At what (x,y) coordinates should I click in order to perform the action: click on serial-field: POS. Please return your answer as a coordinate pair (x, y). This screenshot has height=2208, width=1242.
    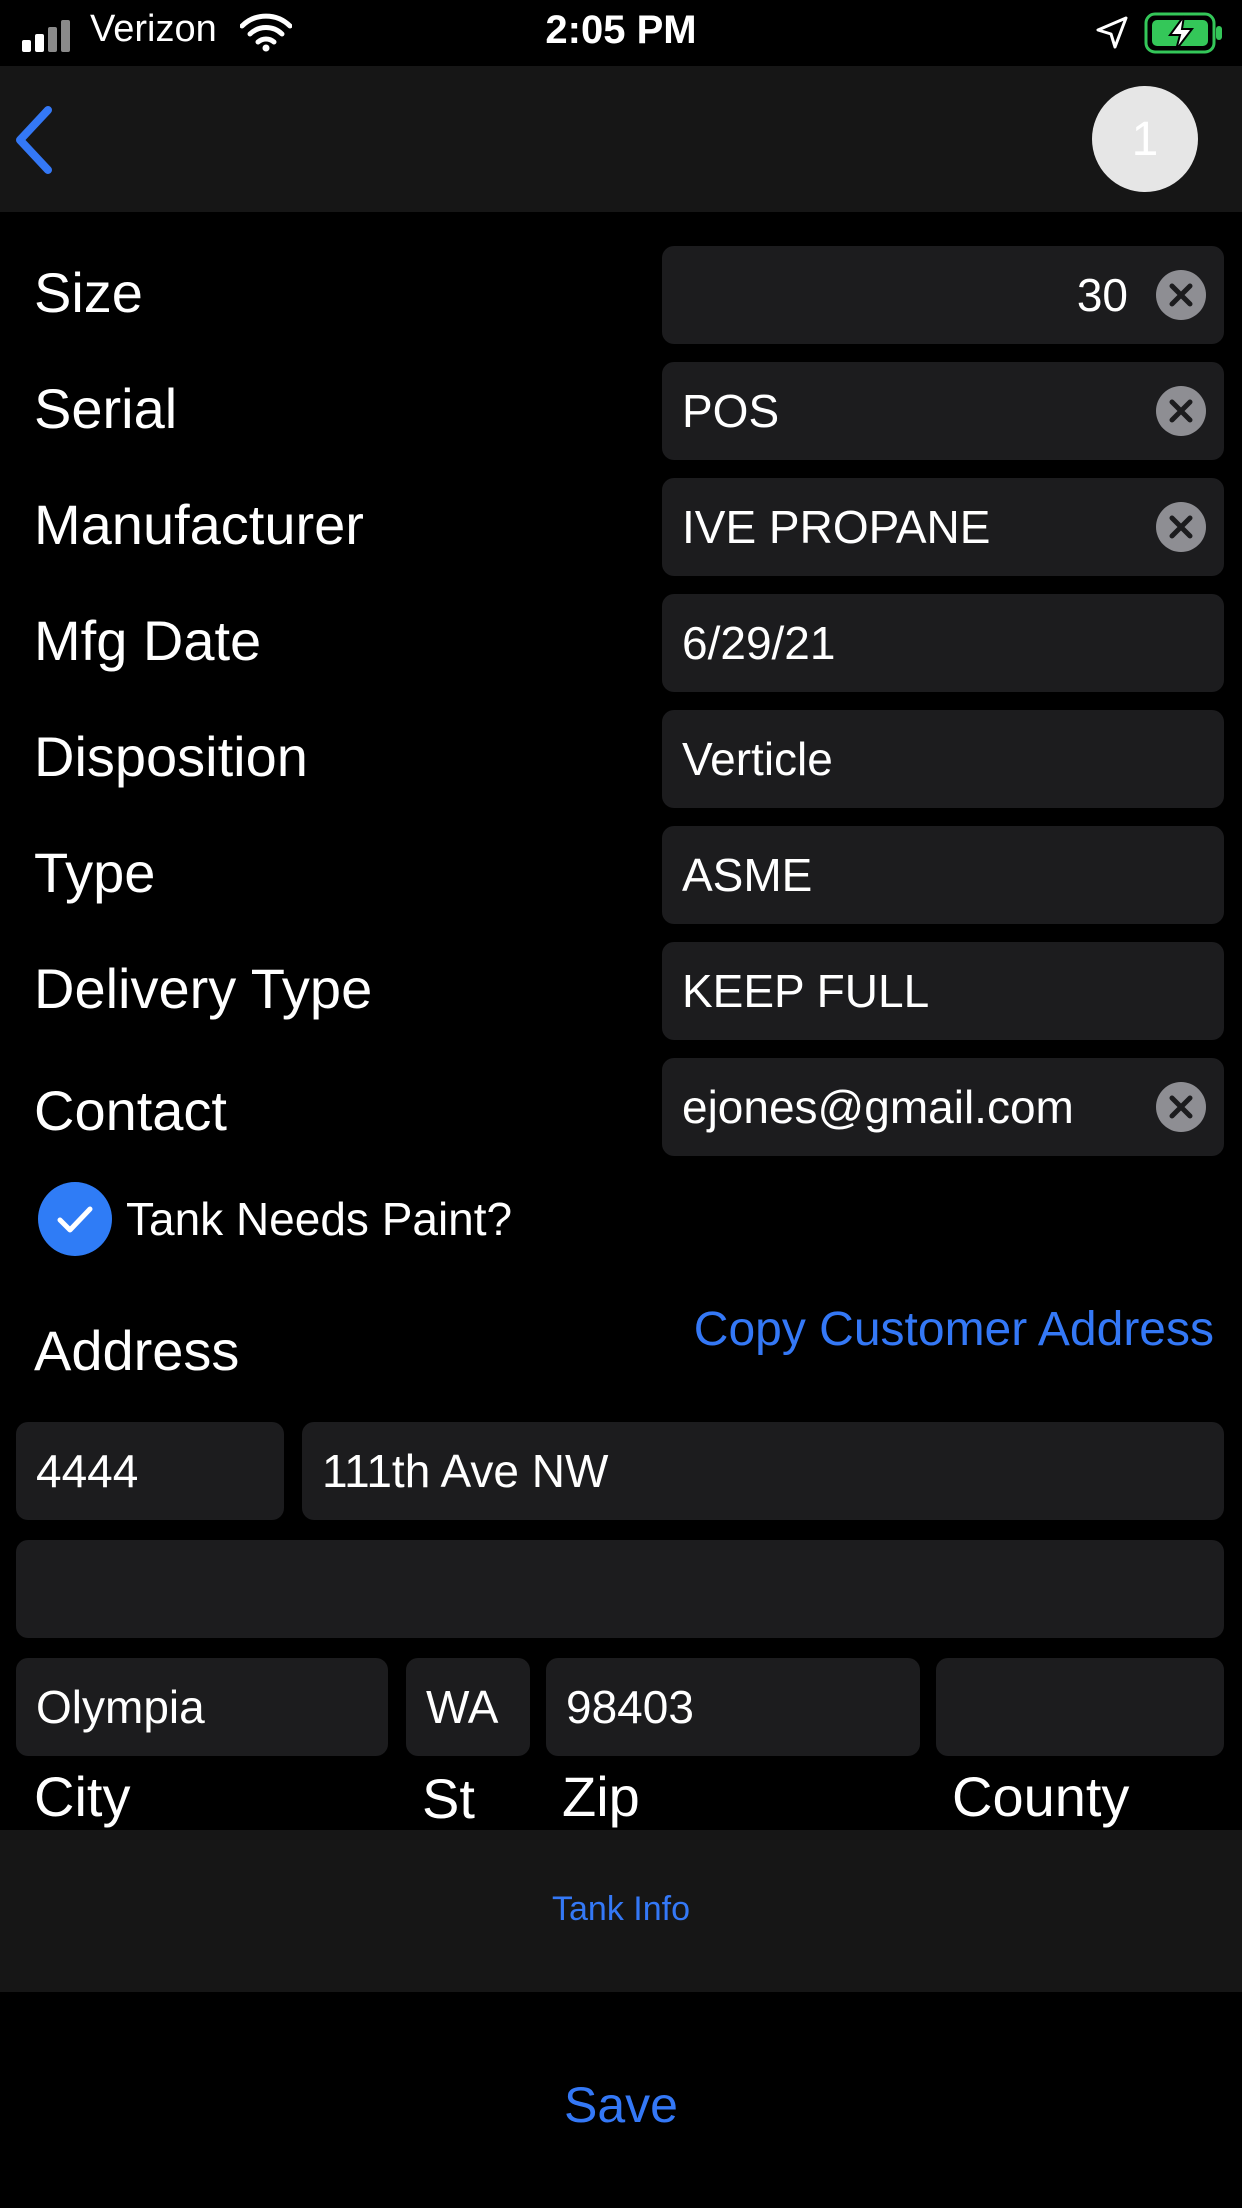
    Looking at the image, I should click on (943, 411).